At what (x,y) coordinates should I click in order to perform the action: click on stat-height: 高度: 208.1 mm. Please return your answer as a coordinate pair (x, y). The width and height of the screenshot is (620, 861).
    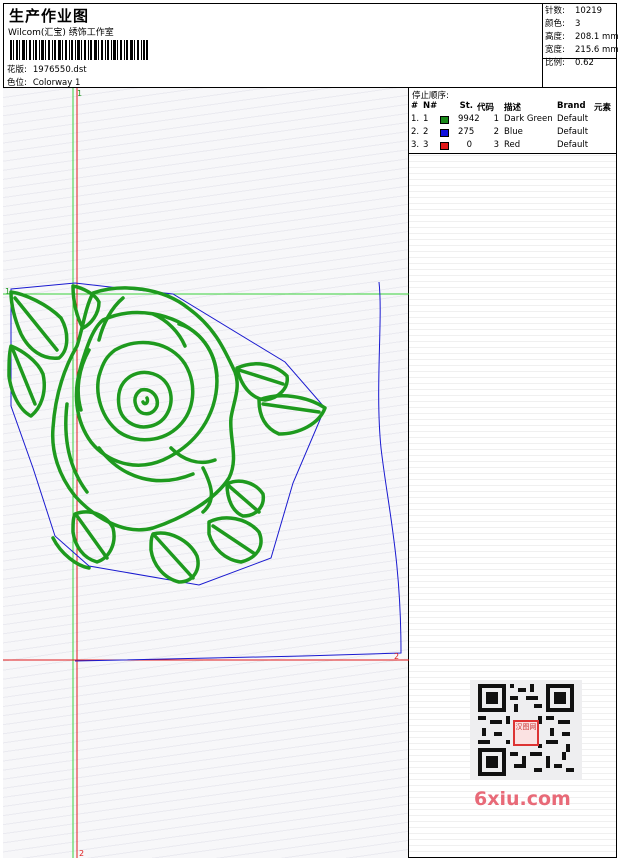
    Looking at the image, I should click on (582, 37).